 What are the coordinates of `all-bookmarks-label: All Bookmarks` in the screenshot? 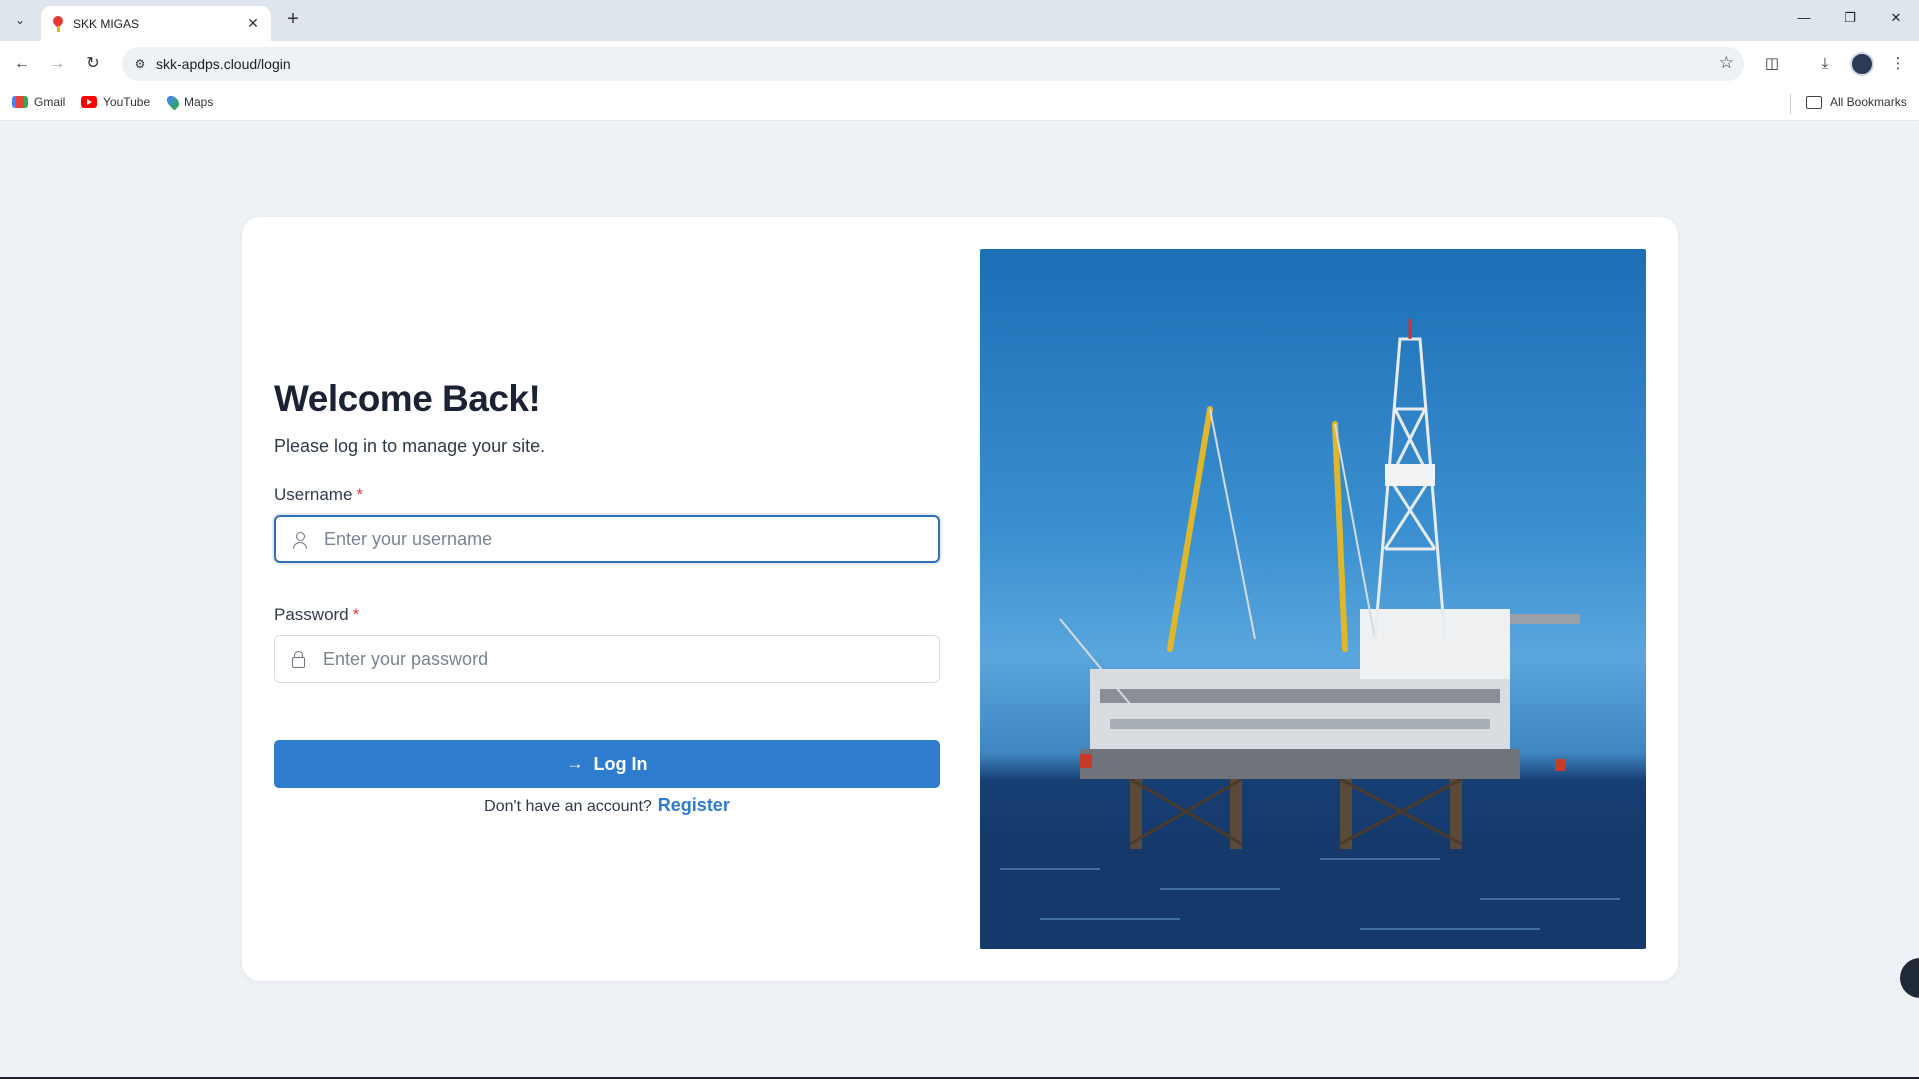 It's located at (1868, 102).